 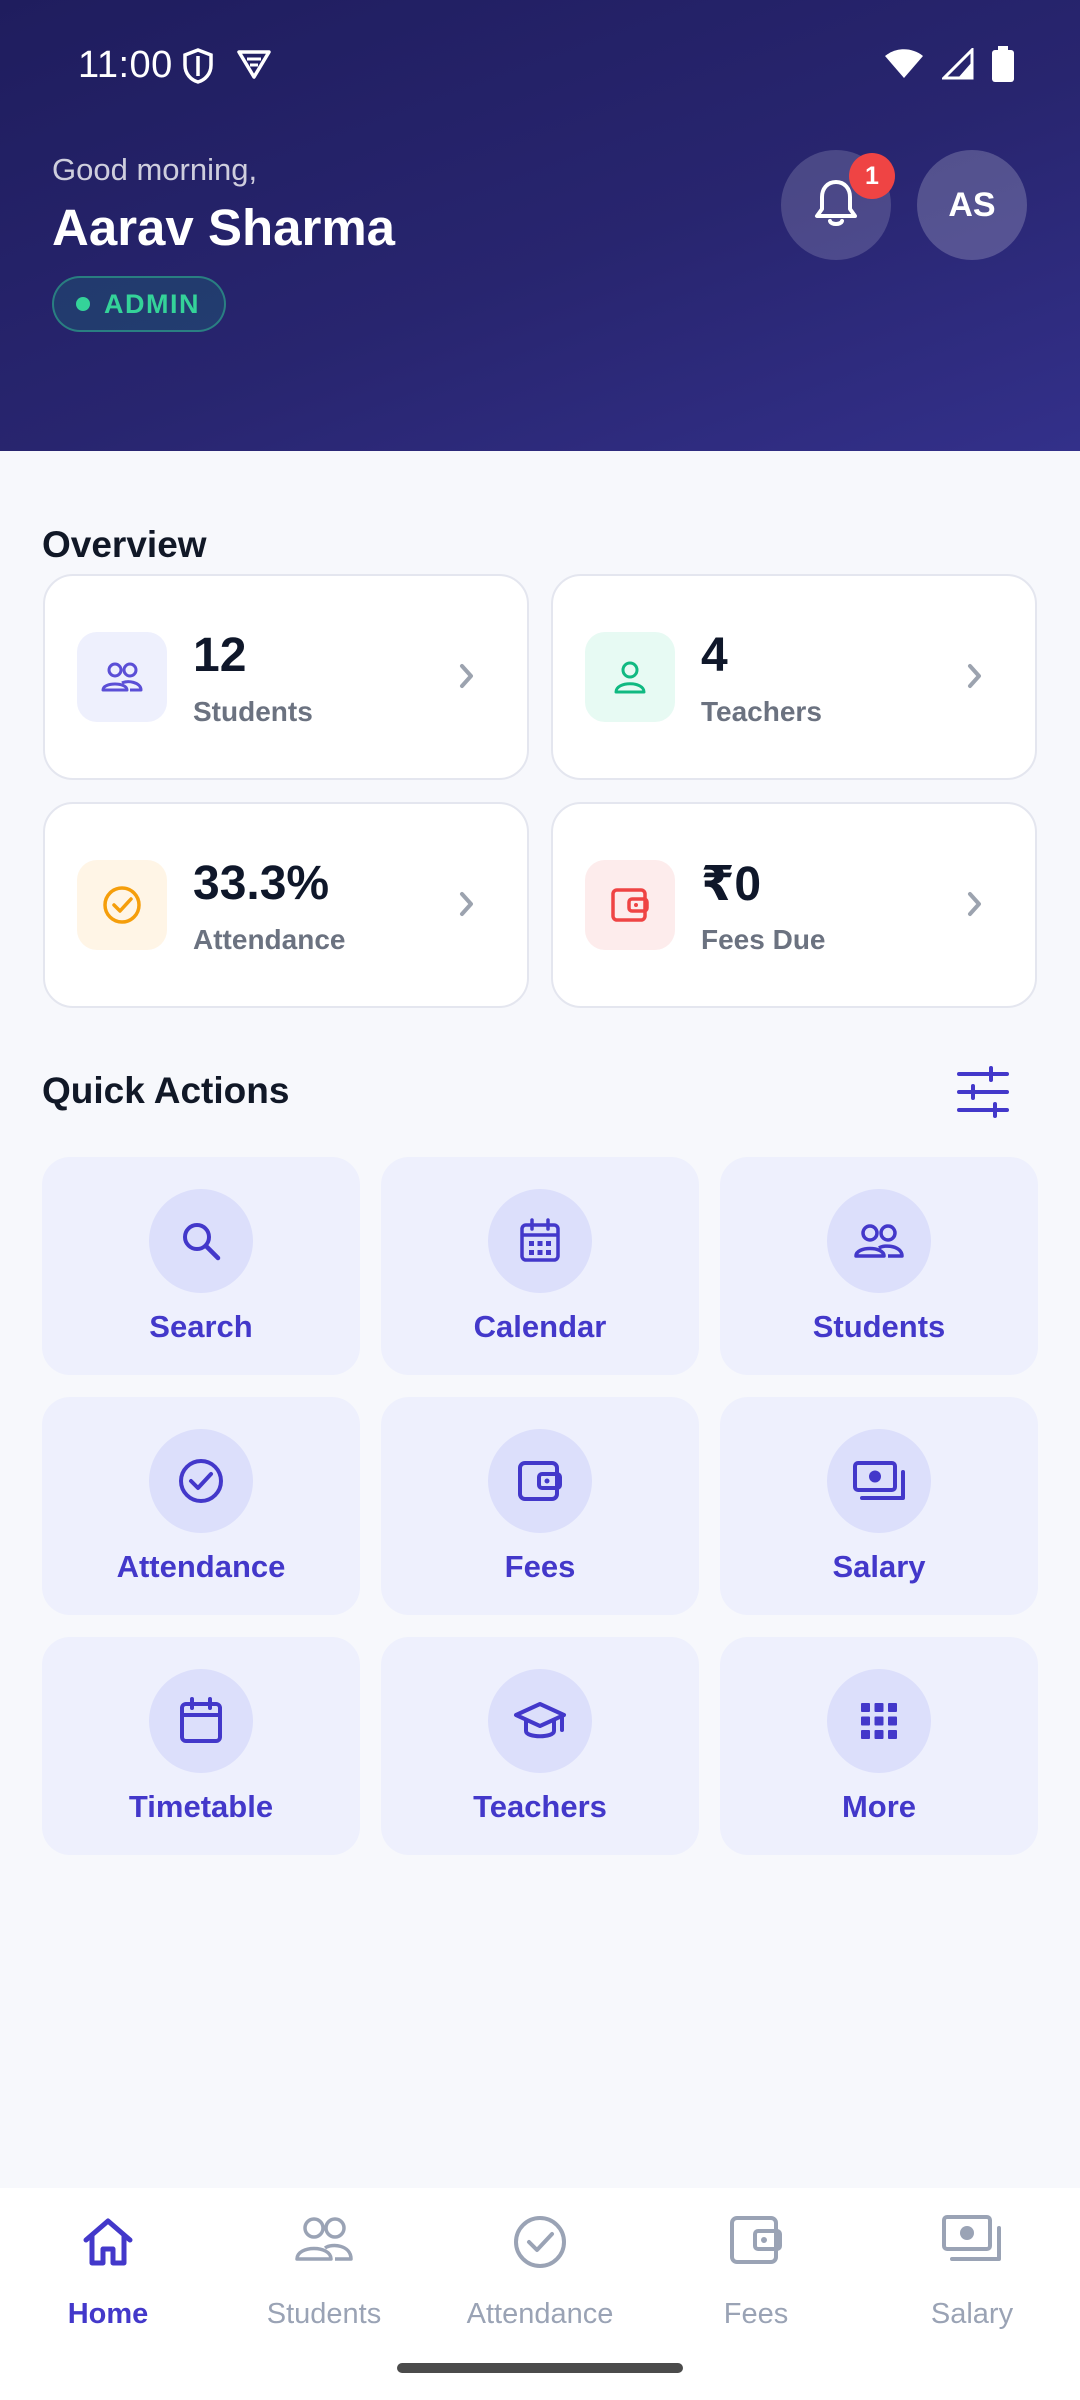 I want to click on role-badge: ADMIN, so click(x=139, y=304).